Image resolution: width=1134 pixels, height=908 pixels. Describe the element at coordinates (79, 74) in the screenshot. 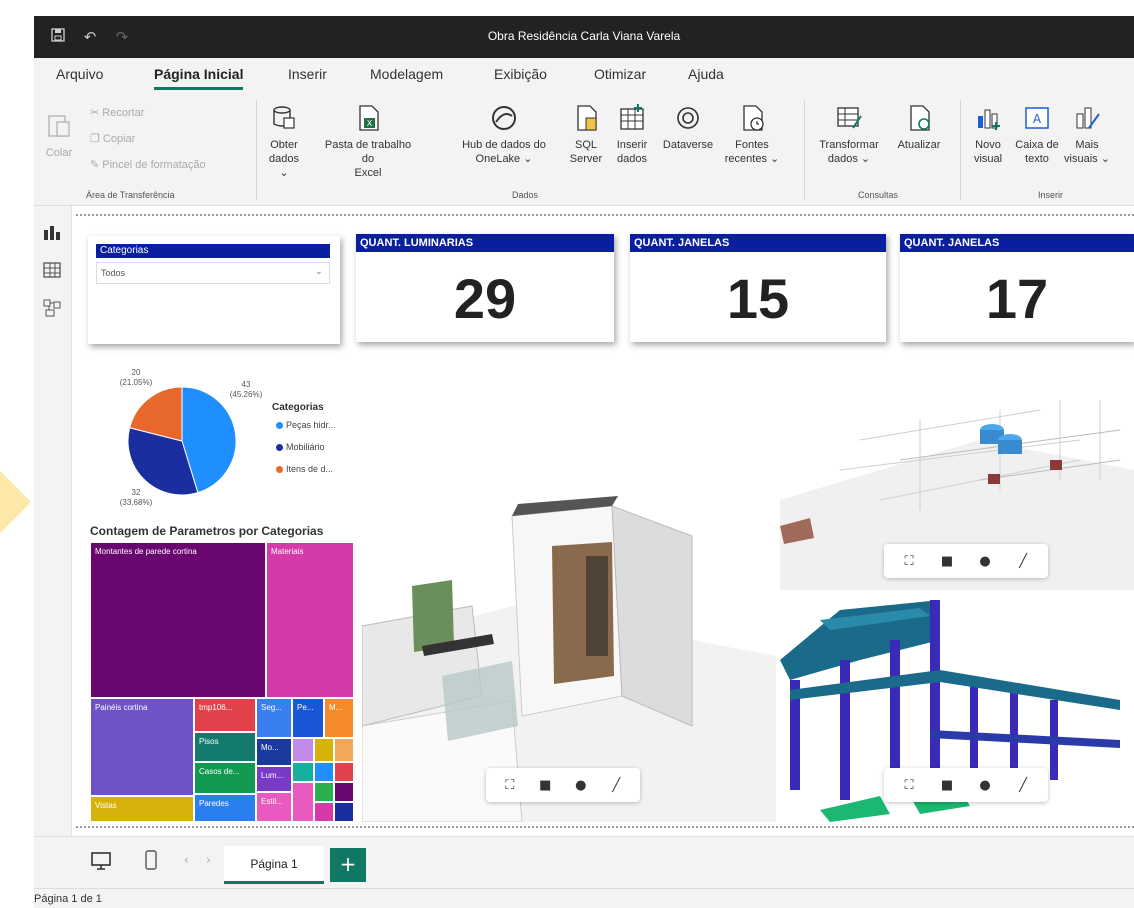

I see `tab-arquivo: Arquivo` at that location.